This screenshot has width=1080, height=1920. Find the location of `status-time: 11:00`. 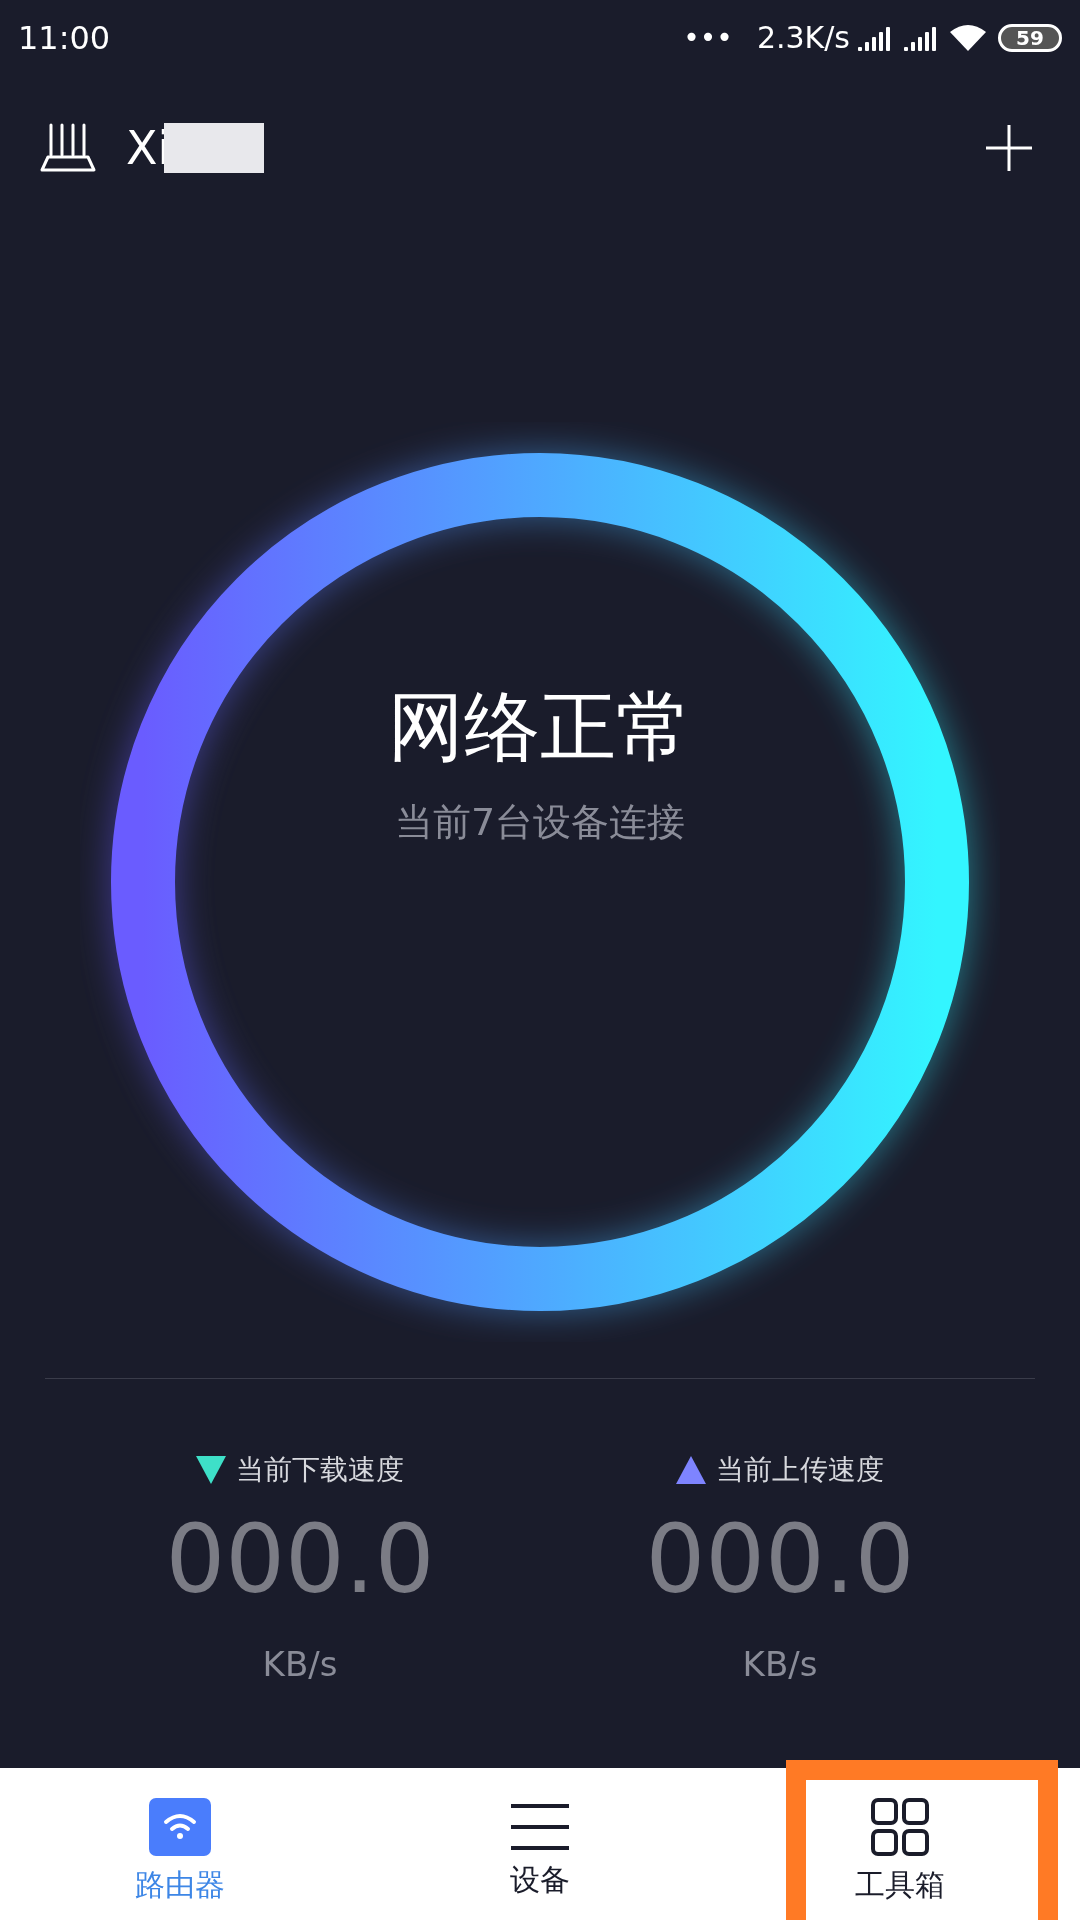

status-time: 11:00 is located at coordinates (64, 38).